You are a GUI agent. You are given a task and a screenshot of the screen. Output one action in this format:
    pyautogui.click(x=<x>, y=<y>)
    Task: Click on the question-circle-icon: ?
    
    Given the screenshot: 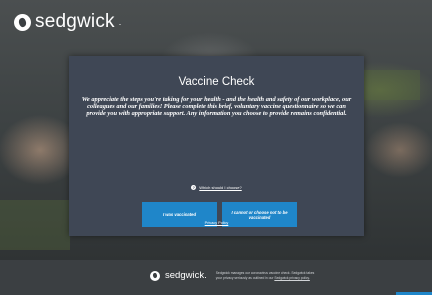 What is the action you would take?
    pyautogui.click(x=194, y=187)
    